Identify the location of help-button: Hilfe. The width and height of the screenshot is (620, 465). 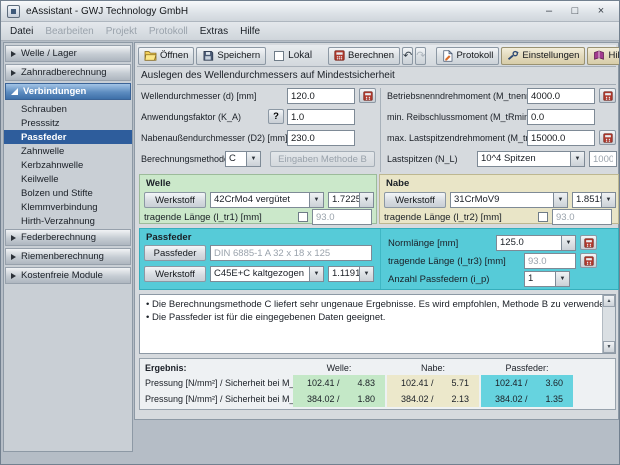
(603, 55).